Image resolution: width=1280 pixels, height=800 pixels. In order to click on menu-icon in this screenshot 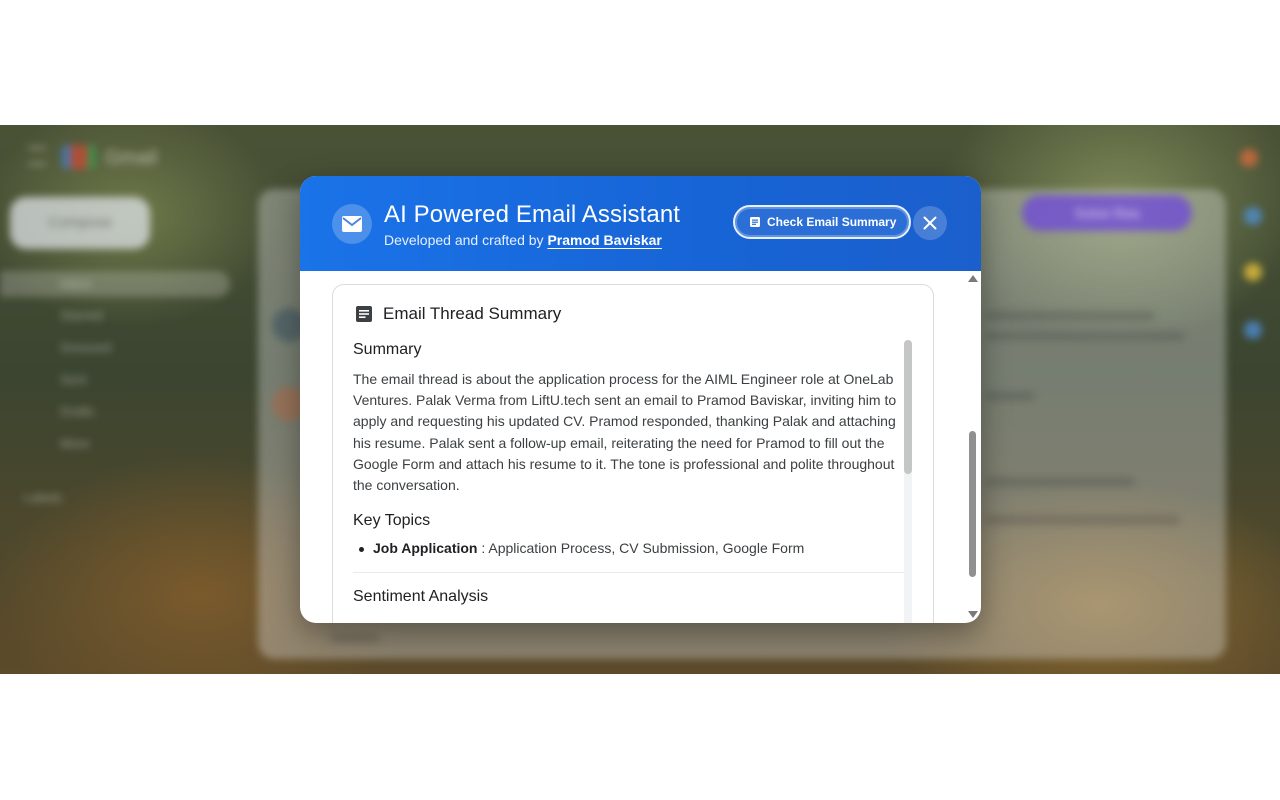, I will do `click(37, 156)`.